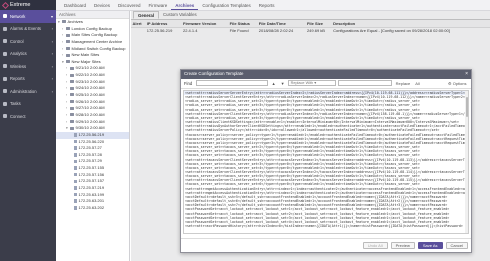  What do you see at coordinates (457, 83) in the screenshot?
I see `options-dropdown: ⚙ Options` at bounding box center [457, 83].